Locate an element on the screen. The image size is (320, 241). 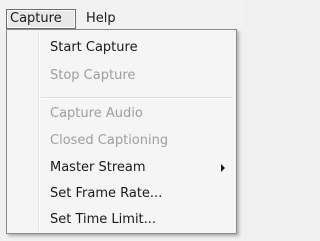
menu-item-capture-audio: Capture Audio is located at coordinates (121, 114).